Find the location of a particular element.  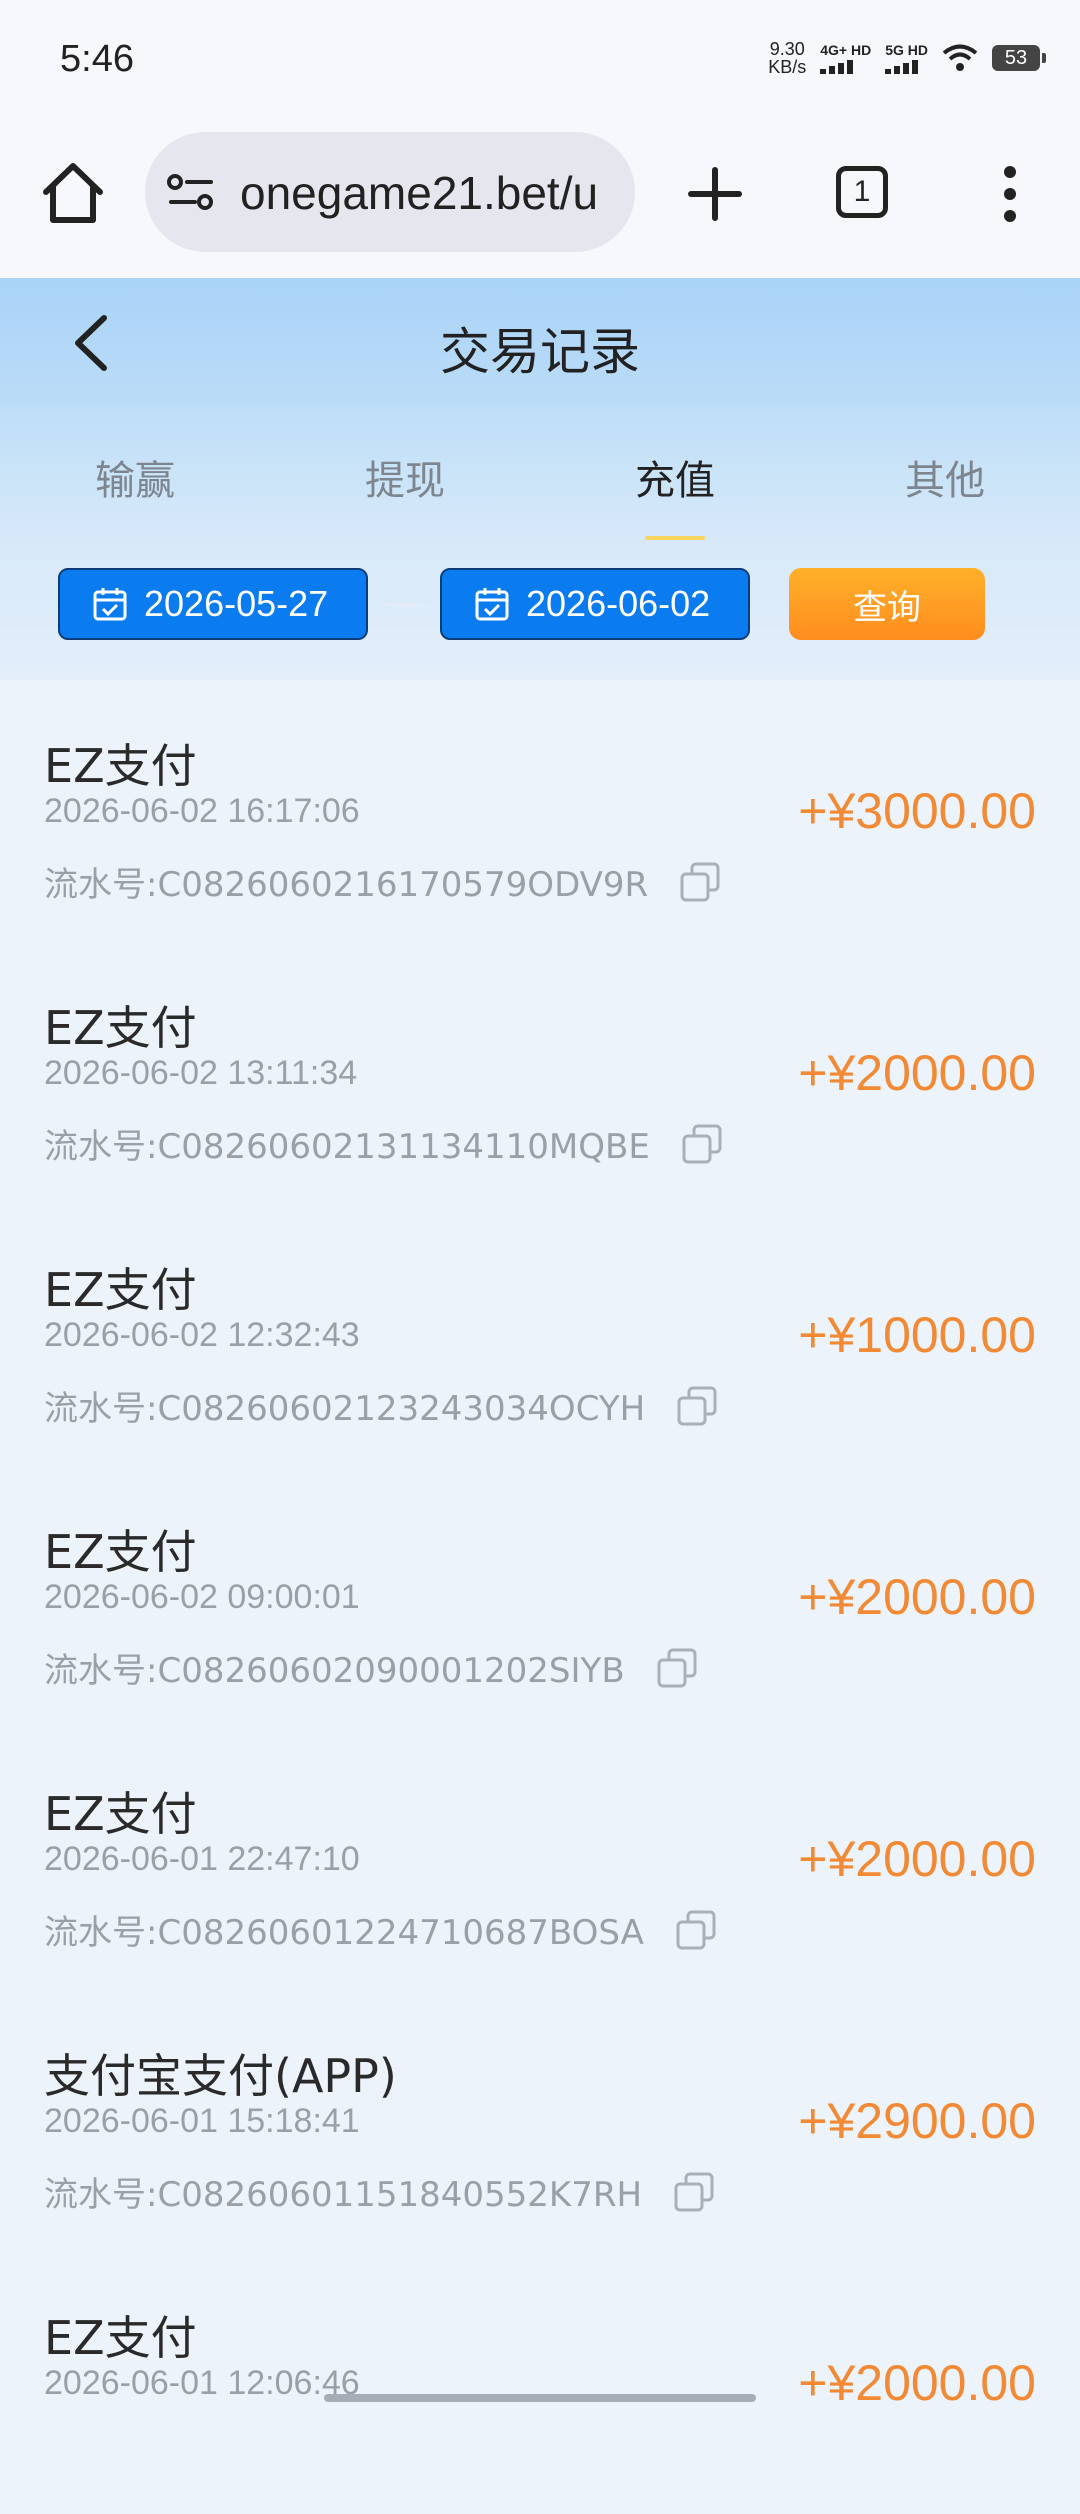

tab-deposit: 充值 is located at coordinates (675, 477).